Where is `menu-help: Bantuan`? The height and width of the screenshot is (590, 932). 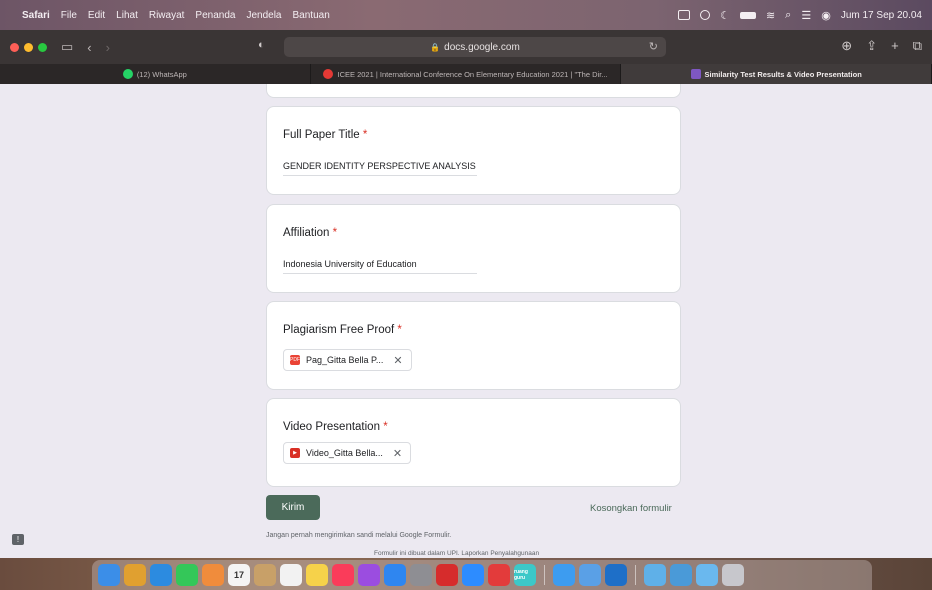 menu-help: Bantuan is located at coordinates (311, 15).